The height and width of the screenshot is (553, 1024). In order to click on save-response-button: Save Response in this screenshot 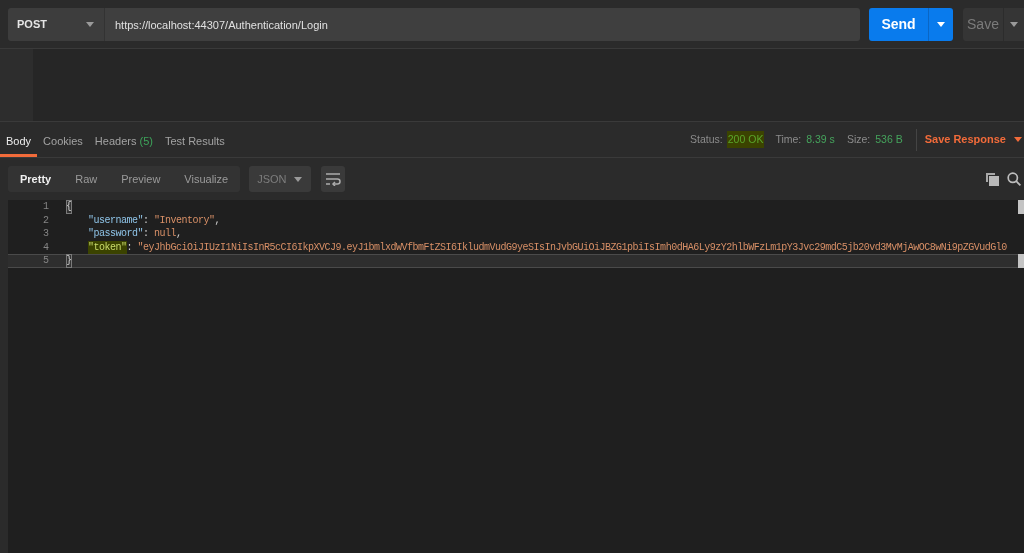, I will do `click(974, 139)`.